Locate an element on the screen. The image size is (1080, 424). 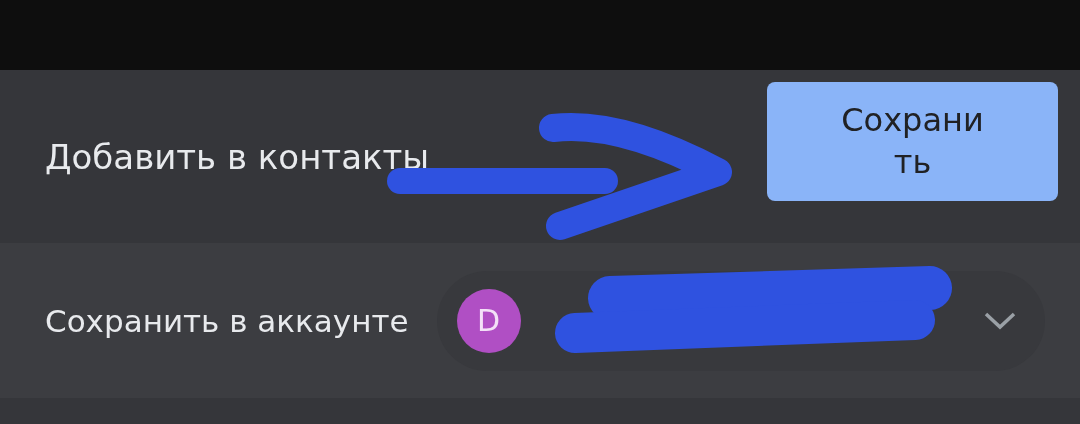
account-label: Сохранить в аккаунте is located at coordinates (227, 320).